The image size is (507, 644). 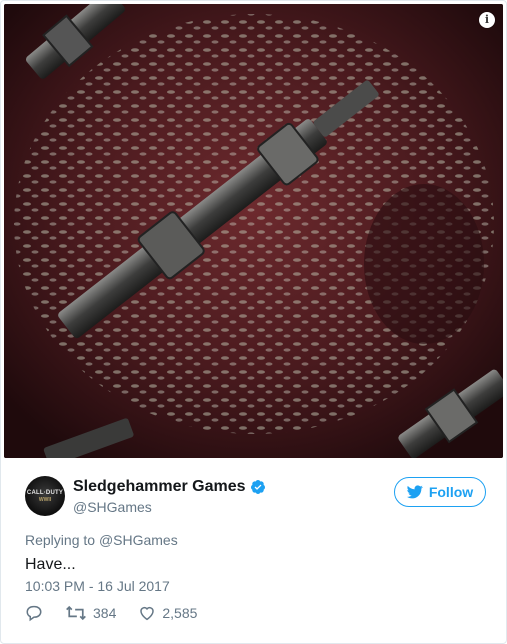 What do you see at coordinates (169, 507) in the screenshot?
I see `author-handle: @SHGames` at bounding box center [169, 507].